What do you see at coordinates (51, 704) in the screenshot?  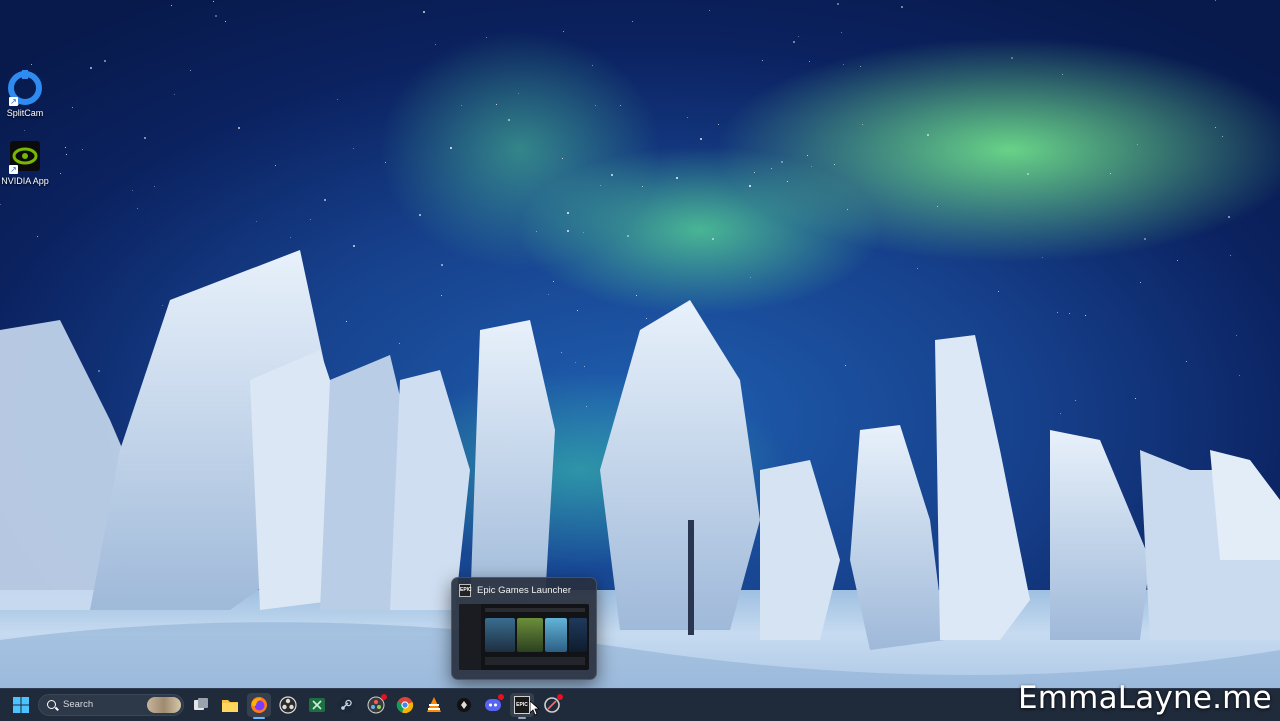 I see `search-icon` at bounding box center [51, 704].